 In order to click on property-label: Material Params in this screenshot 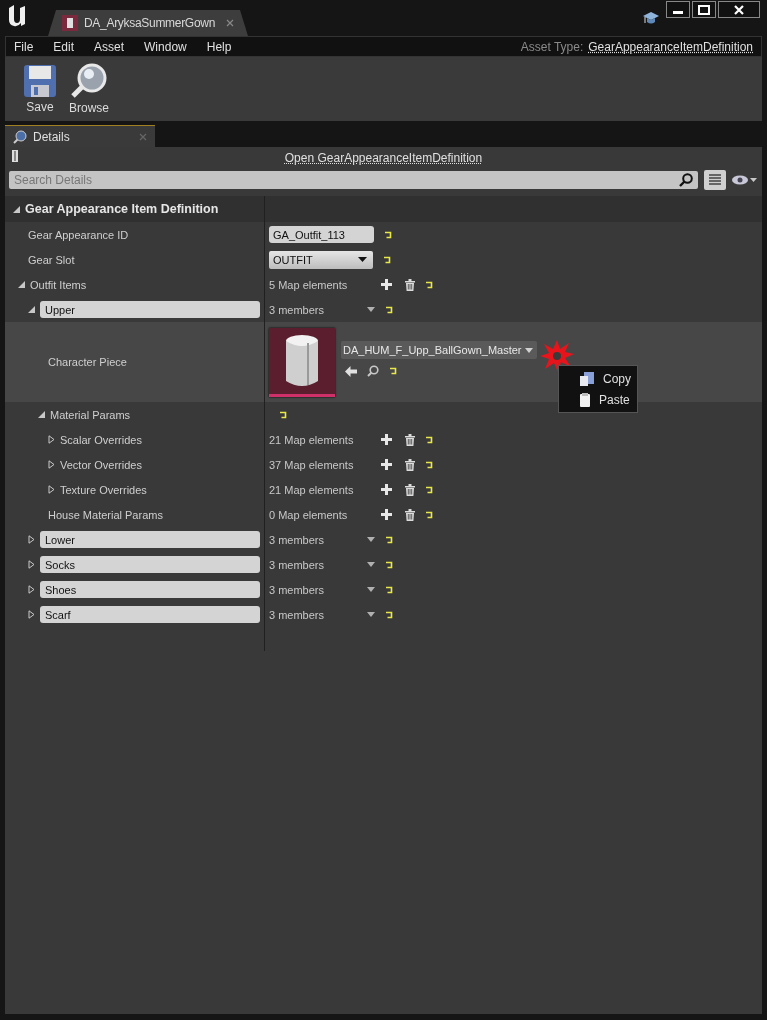, I will do `click(90, 414)`.